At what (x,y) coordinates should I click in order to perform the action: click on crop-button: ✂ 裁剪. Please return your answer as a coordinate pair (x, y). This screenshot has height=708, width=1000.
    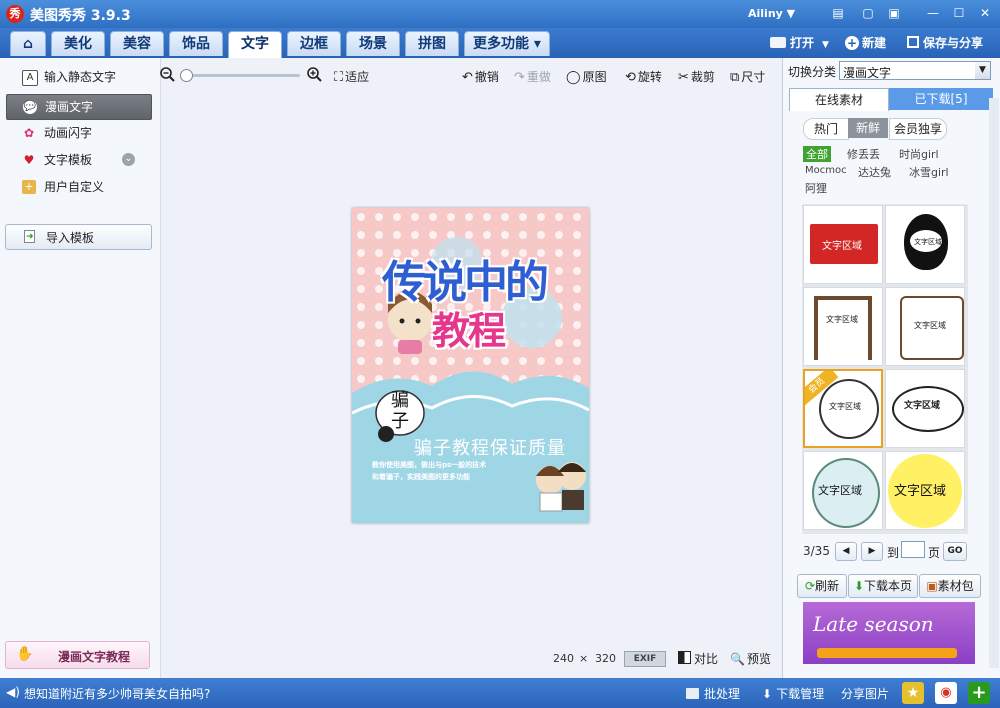
    Looking at the image, I should click on (696, 76).